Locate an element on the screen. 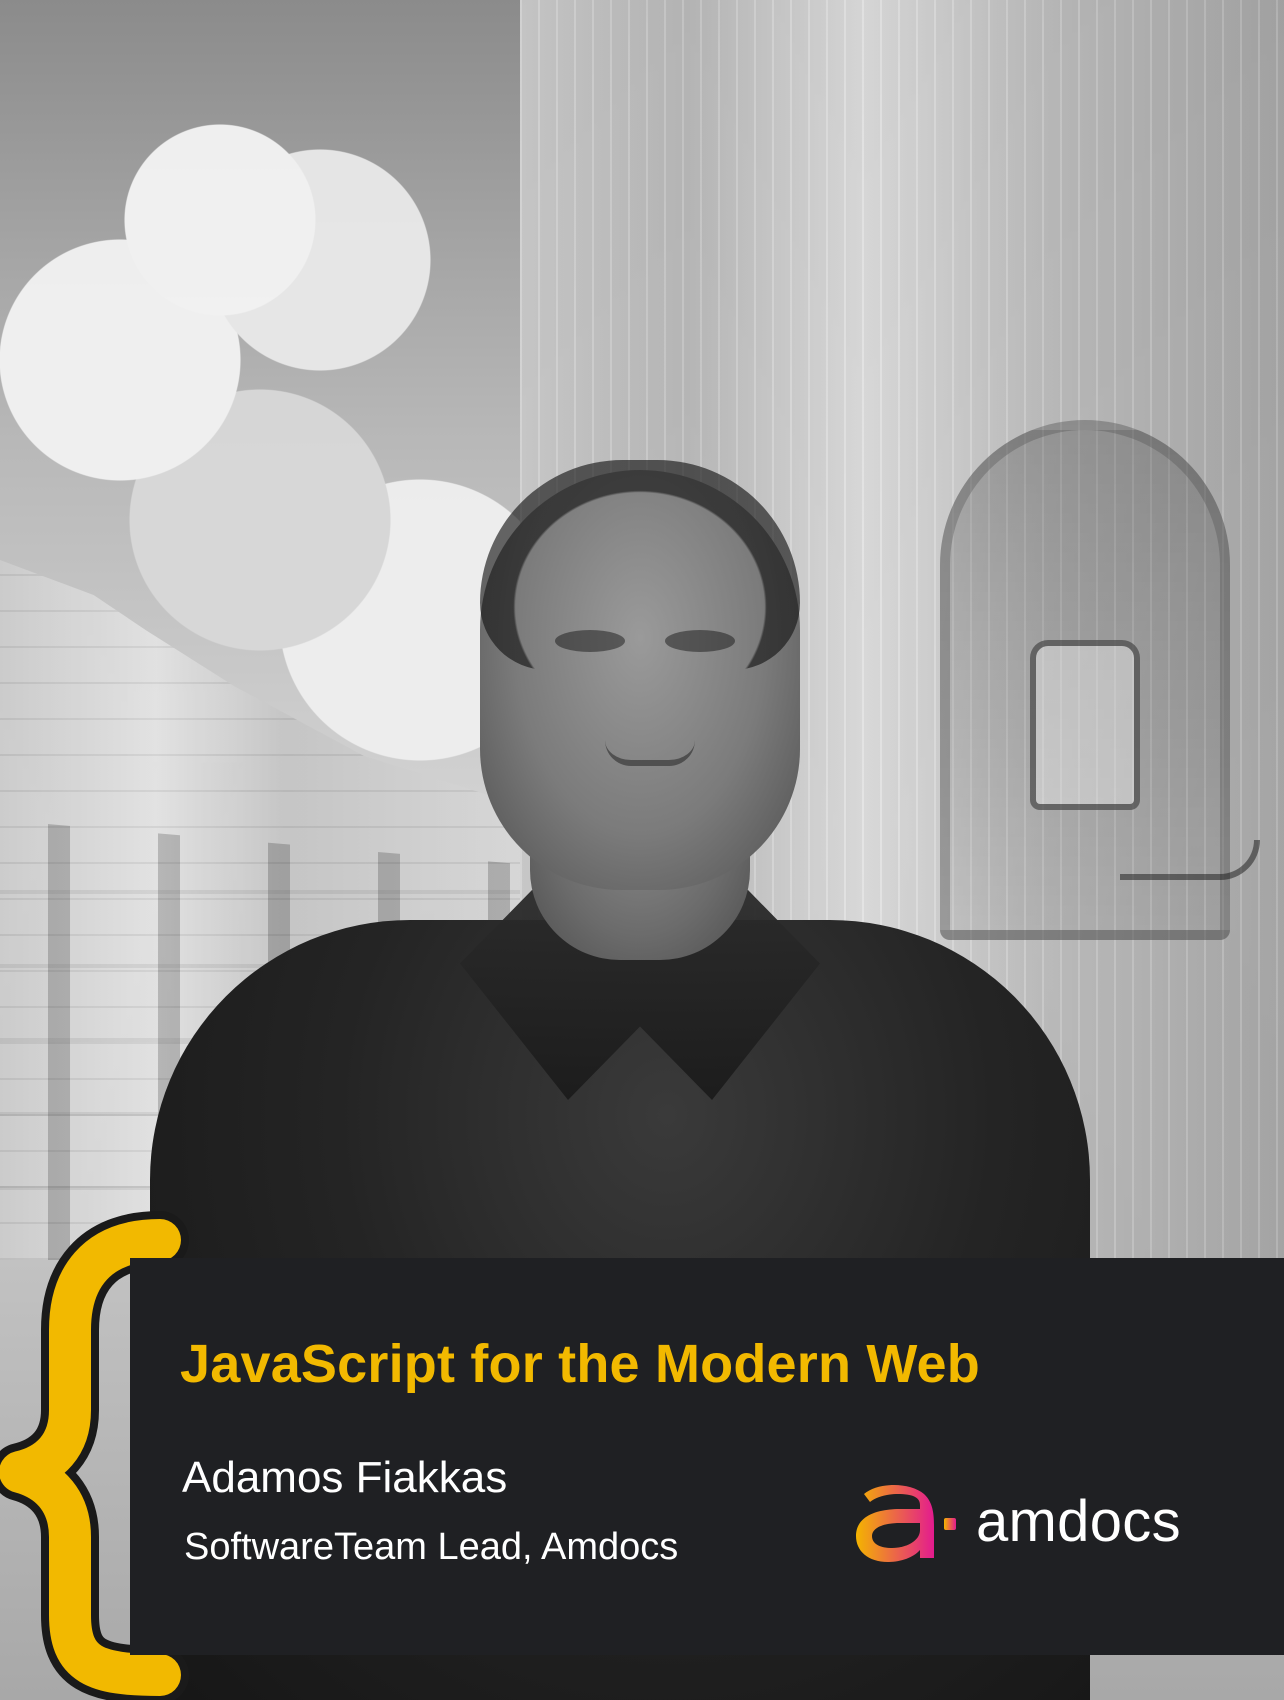 The image size is (1284, 1700). amdocs-logo: amdocs is located at coordinates (1038, 1522).